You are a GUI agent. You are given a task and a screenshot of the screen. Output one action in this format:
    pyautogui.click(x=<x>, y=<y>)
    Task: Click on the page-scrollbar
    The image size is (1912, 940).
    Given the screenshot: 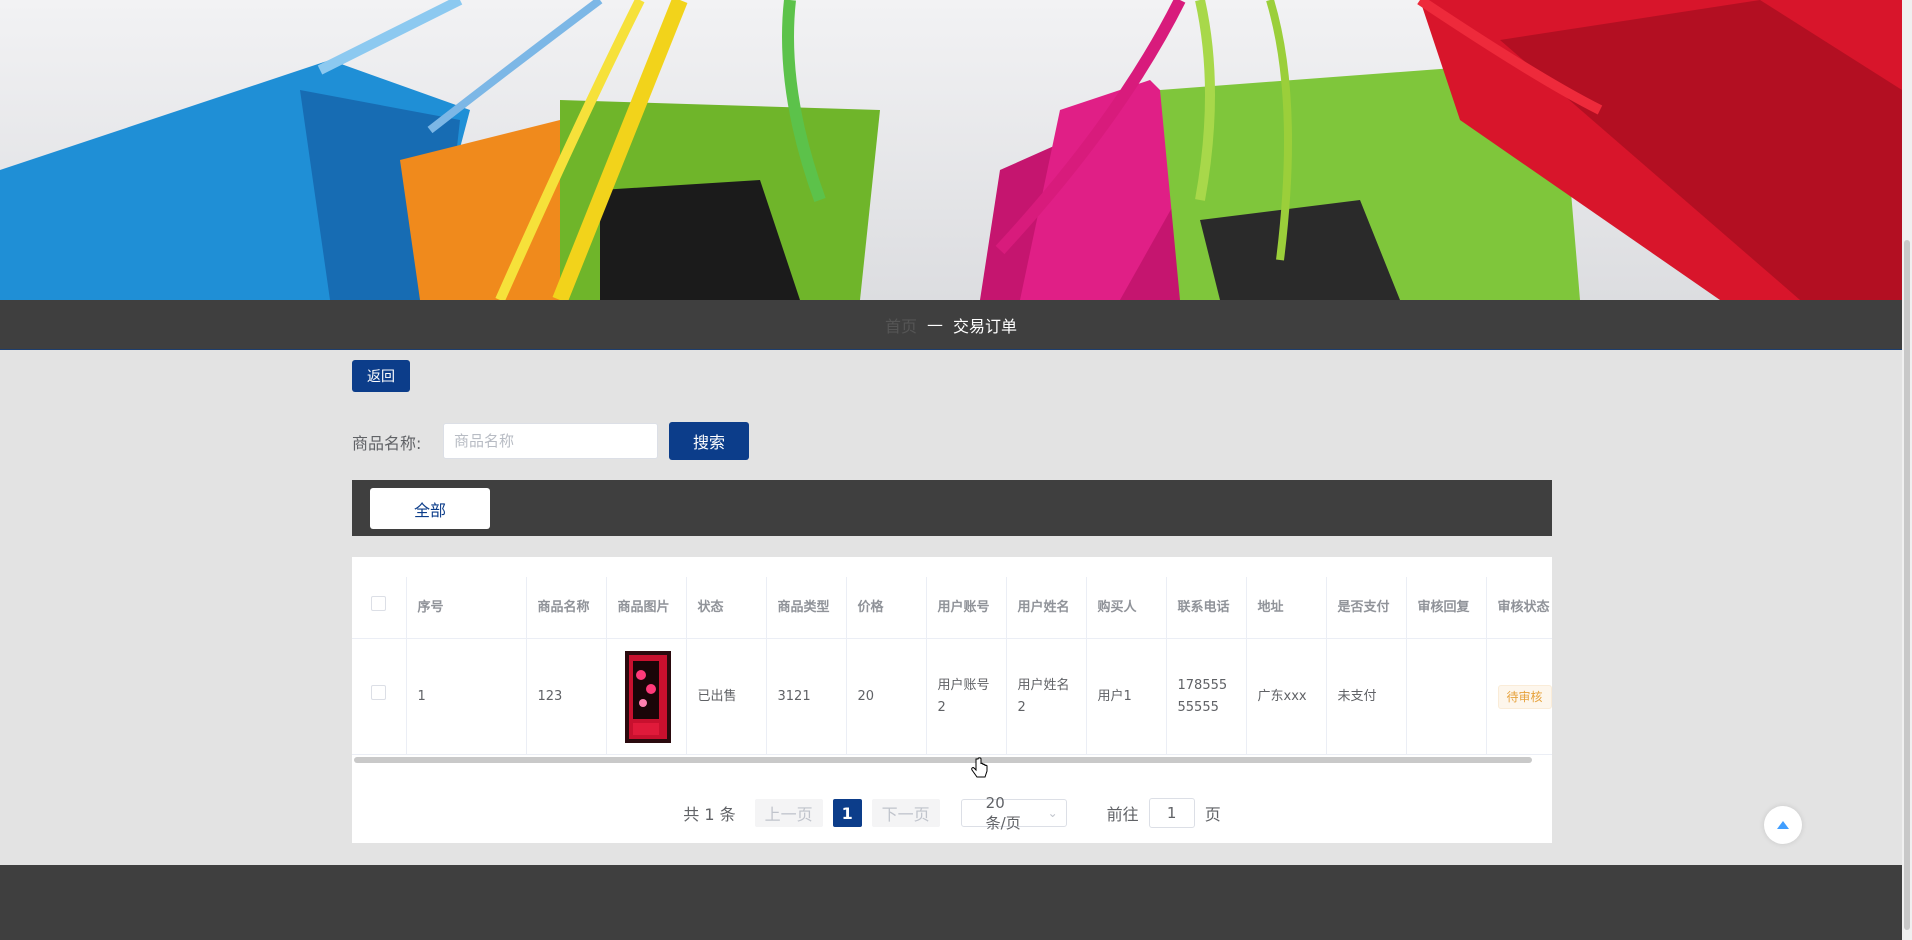 What is the action you would take?
    pyautogui.click(x=1907, y=470)
    